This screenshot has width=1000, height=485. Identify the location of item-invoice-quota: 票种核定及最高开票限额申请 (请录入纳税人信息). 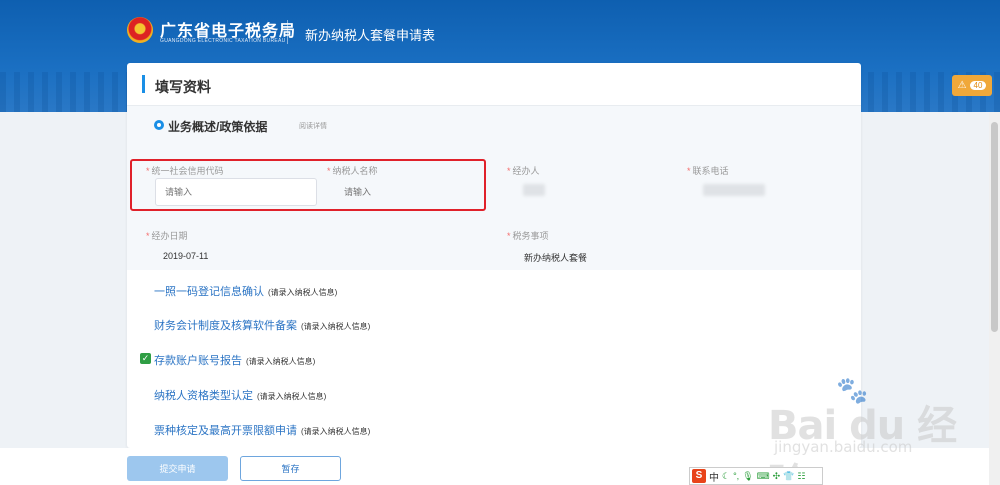
(262, 430).